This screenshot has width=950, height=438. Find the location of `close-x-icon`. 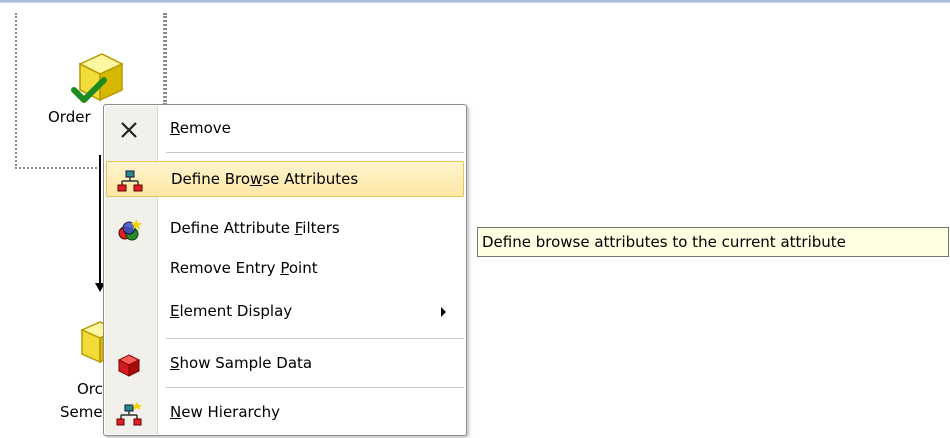

close-x-icon is located at coordinates (129, 130).